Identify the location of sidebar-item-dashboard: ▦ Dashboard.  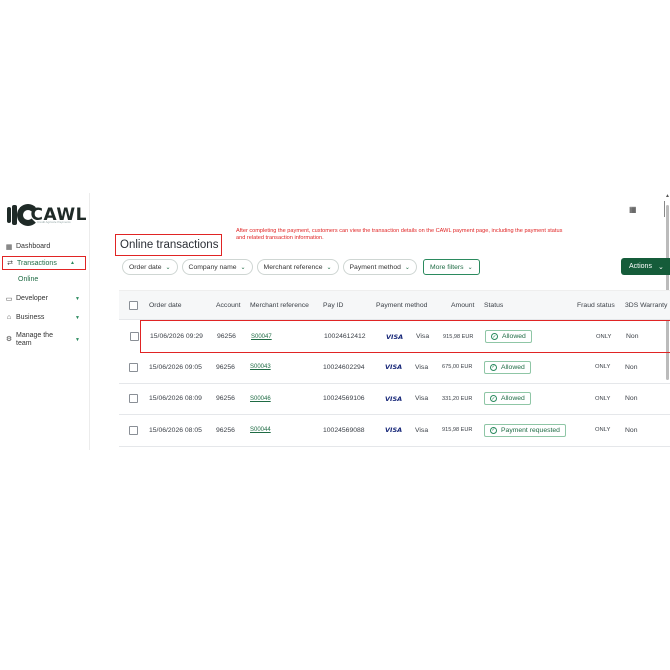
(45, 246).